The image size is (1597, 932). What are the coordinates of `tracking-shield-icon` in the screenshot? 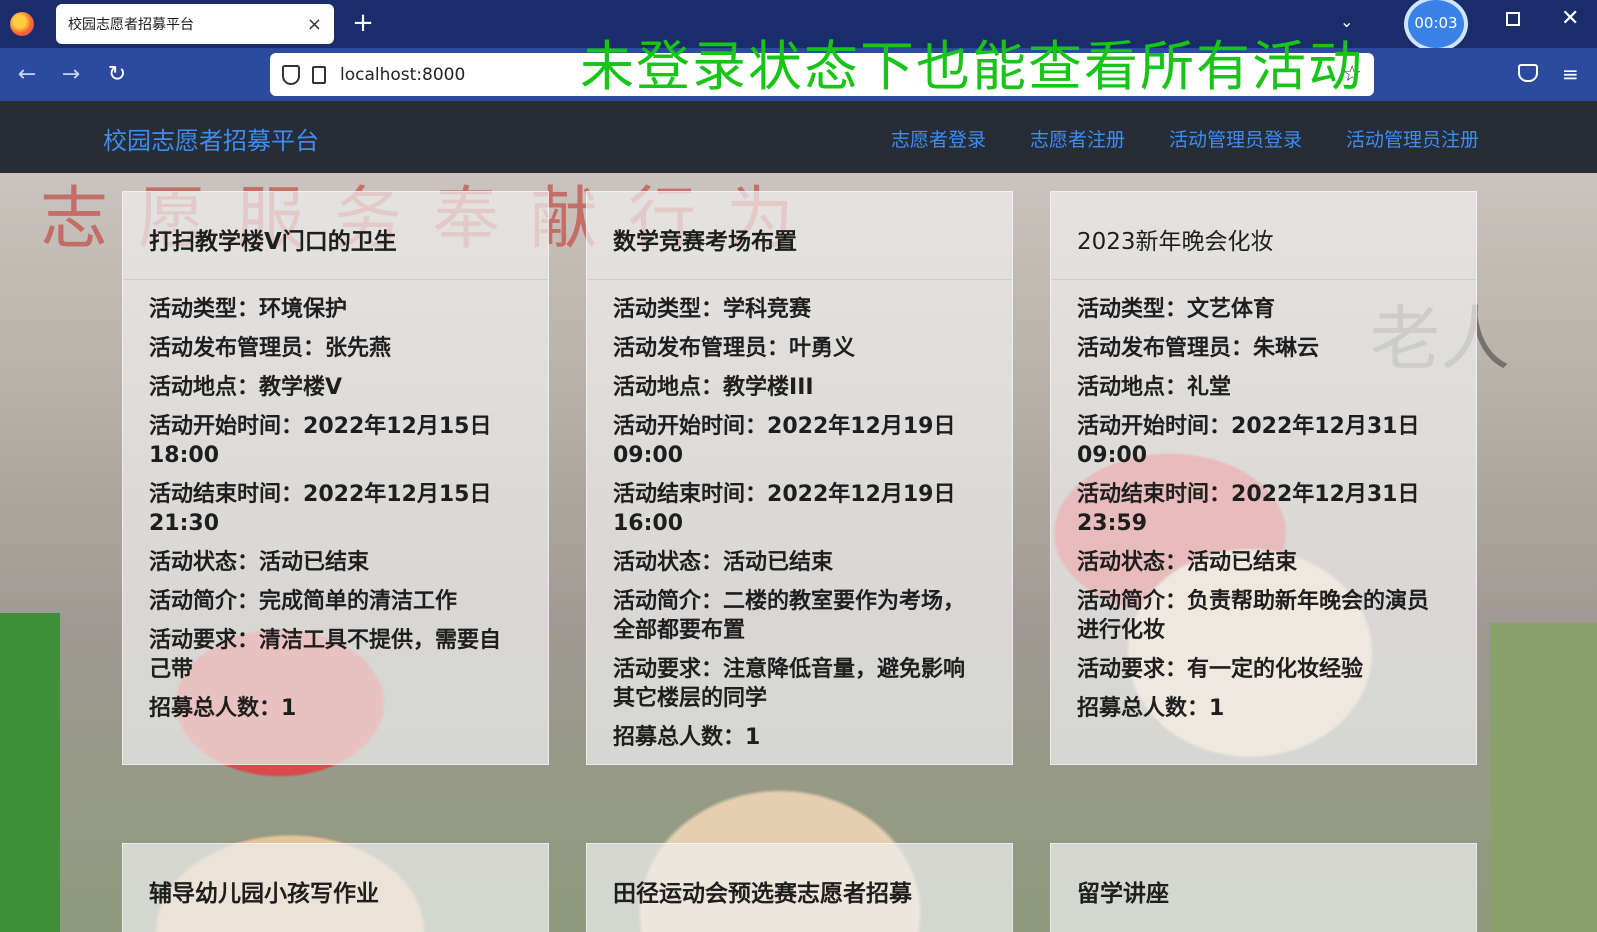 It's located at (291, 74).